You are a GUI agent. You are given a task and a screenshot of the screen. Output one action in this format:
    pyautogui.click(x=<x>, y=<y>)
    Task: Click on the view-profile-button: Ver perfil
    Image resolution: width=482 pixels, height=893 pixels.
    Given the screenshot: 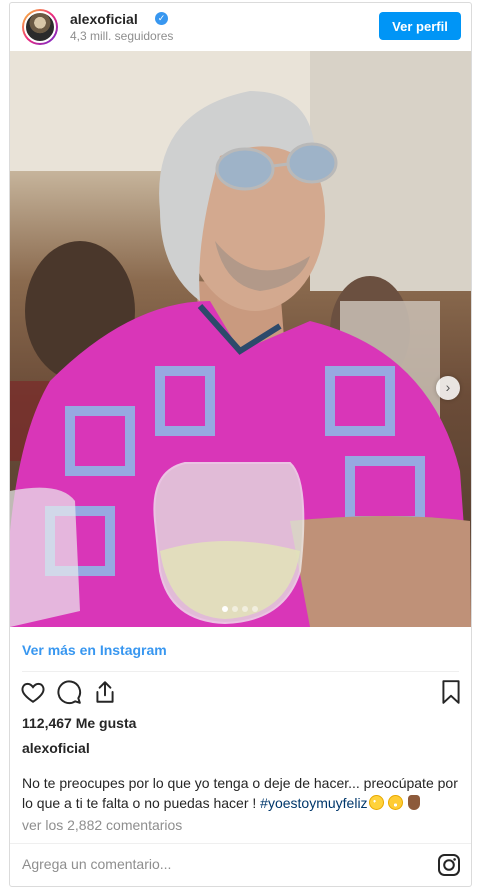 What is the action you would take?
    pyautogui.click(x=420, y=26)
    